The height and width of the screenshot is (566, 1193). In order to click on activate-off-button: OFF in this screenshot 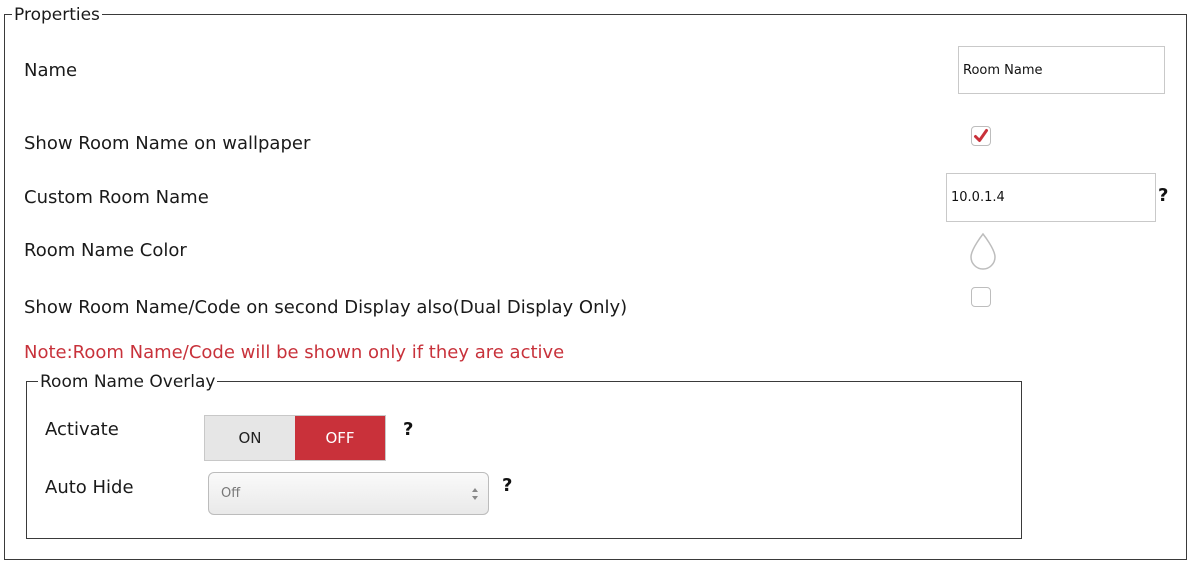, I will do `click(340, 438)`.